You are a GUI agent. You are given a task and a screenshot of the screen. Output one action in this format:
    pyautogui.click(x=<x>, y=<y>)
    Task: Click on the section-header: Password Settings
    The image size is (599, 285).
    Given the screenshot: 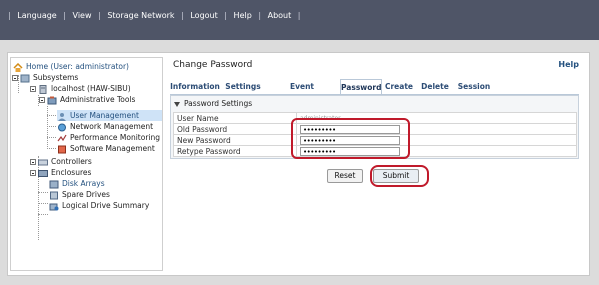 What is the action you would take?
    pyautogui.click(x=213, y=104)
    